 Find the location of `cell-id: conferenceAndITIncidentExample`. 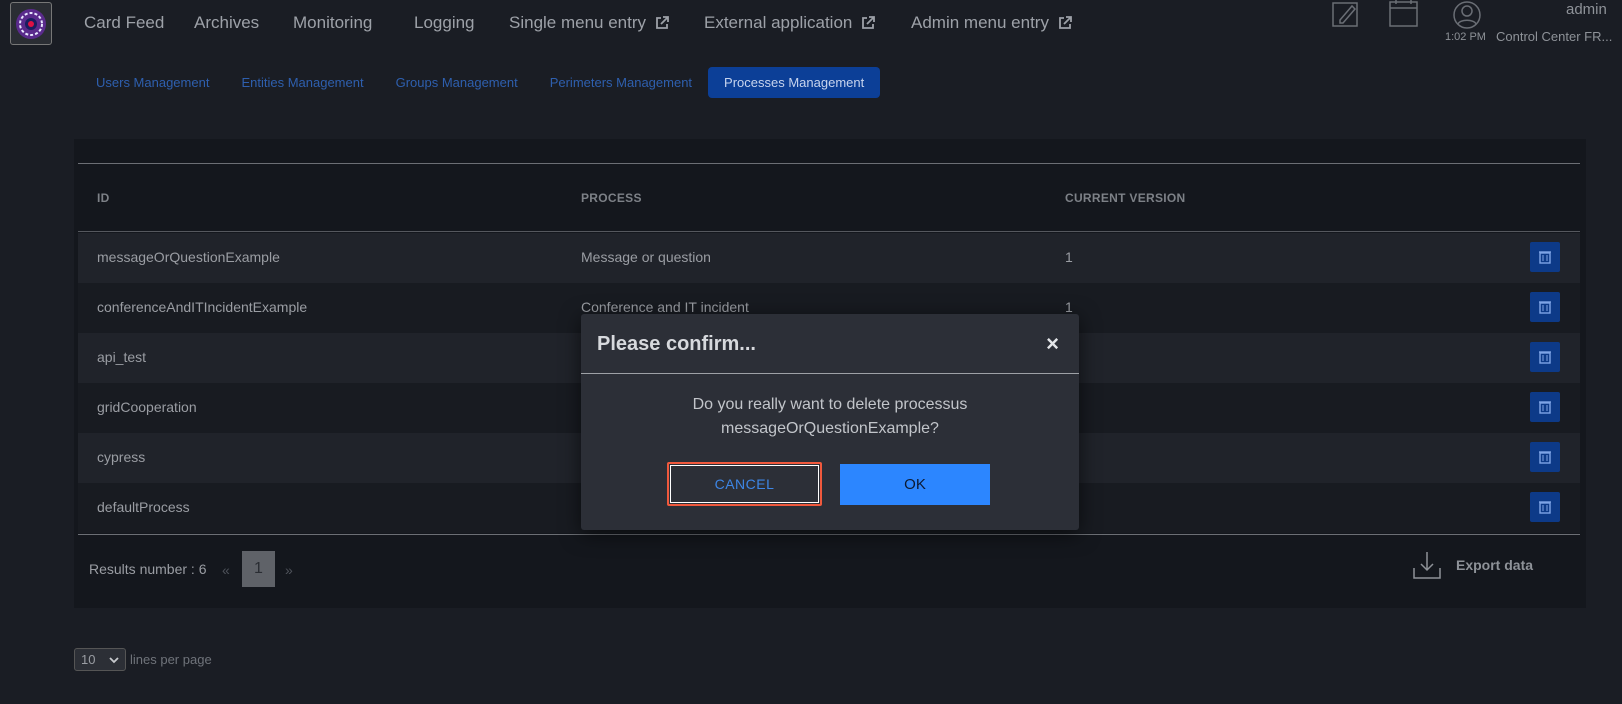

cell-id: conferenceAndITIncidentExample is located at coordinates (202, 307).